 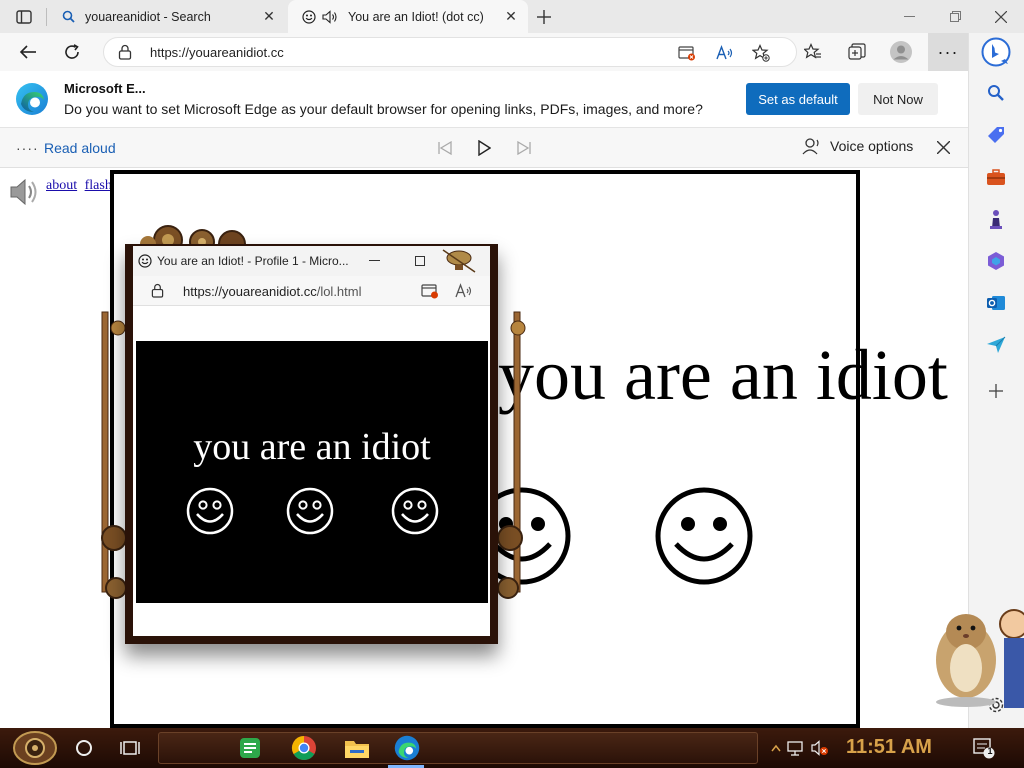 I want to click on sidebar-shopping-button, so click(x=996, y=135).